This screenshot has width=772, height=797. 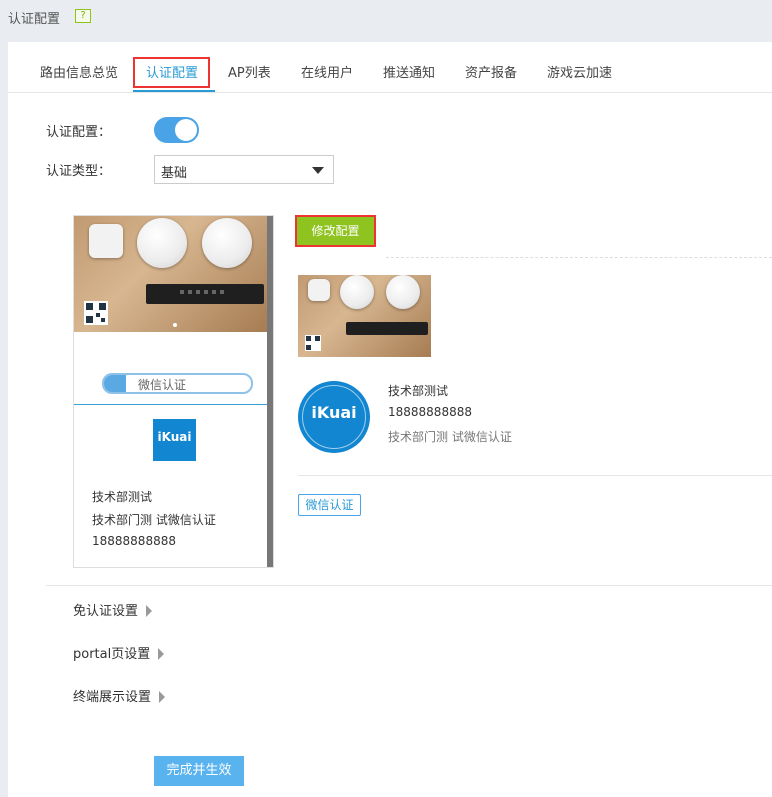 What do you see at coordinates (171, 72) in the screenshot?
I see `active-tab-highlight` at bounding box center [171, 72].